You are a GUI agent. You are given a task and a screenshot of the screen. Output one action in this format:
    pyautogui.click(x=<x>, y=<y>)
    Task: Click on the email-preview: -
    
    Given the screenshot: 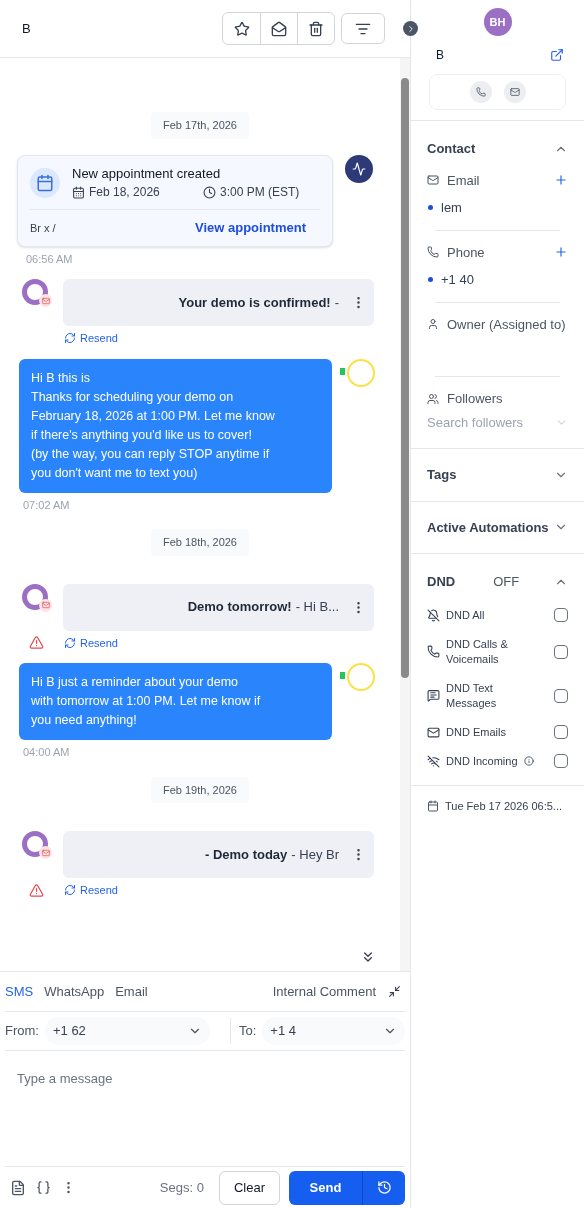 What is the action you would take?
    pyautogui.click(x=336, y=302)
    